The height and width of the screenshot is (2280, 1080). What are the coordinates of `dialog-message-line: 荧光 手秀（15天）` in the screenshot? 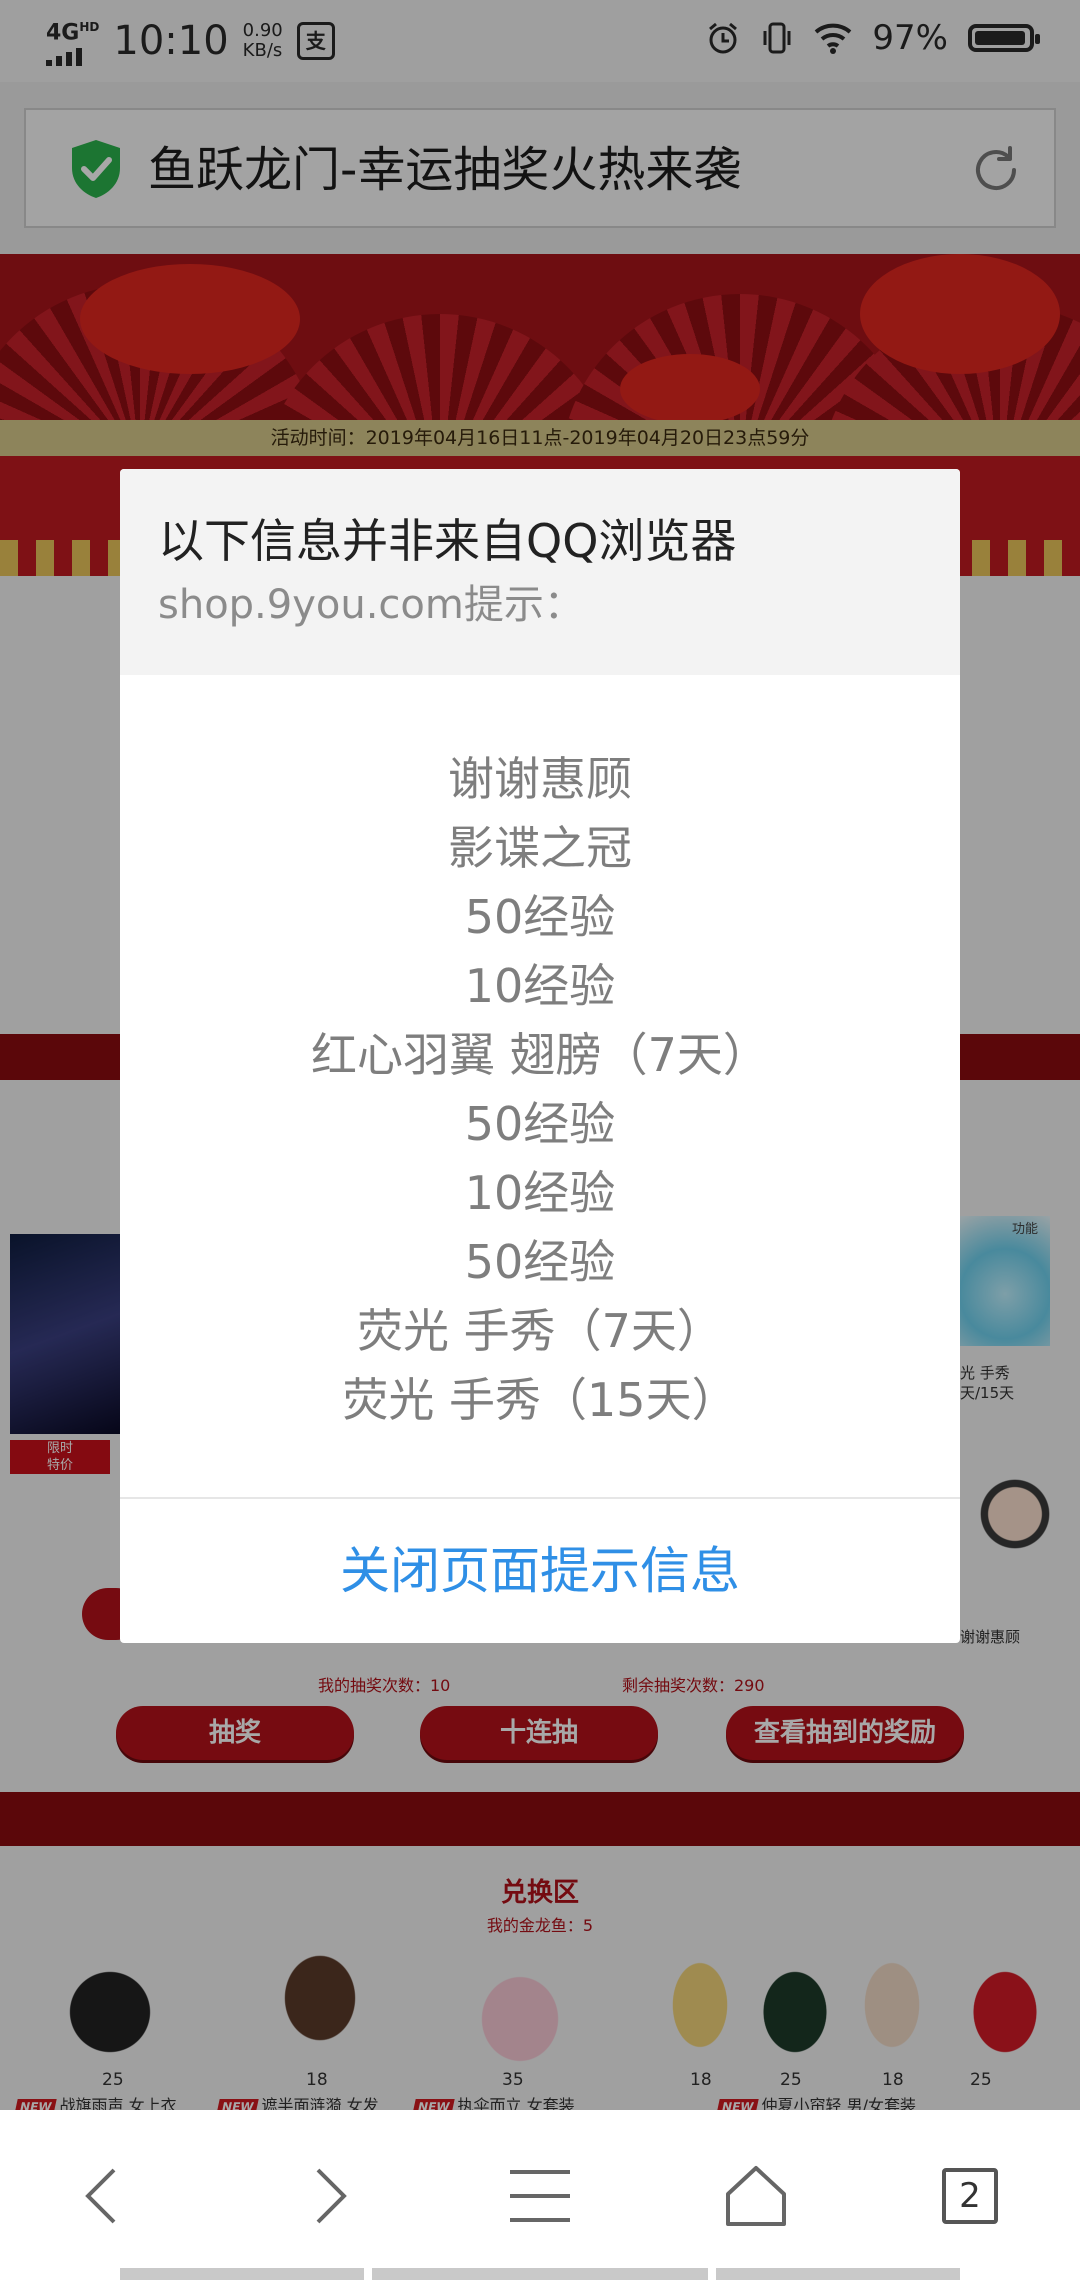 It's located at (540, 1400).